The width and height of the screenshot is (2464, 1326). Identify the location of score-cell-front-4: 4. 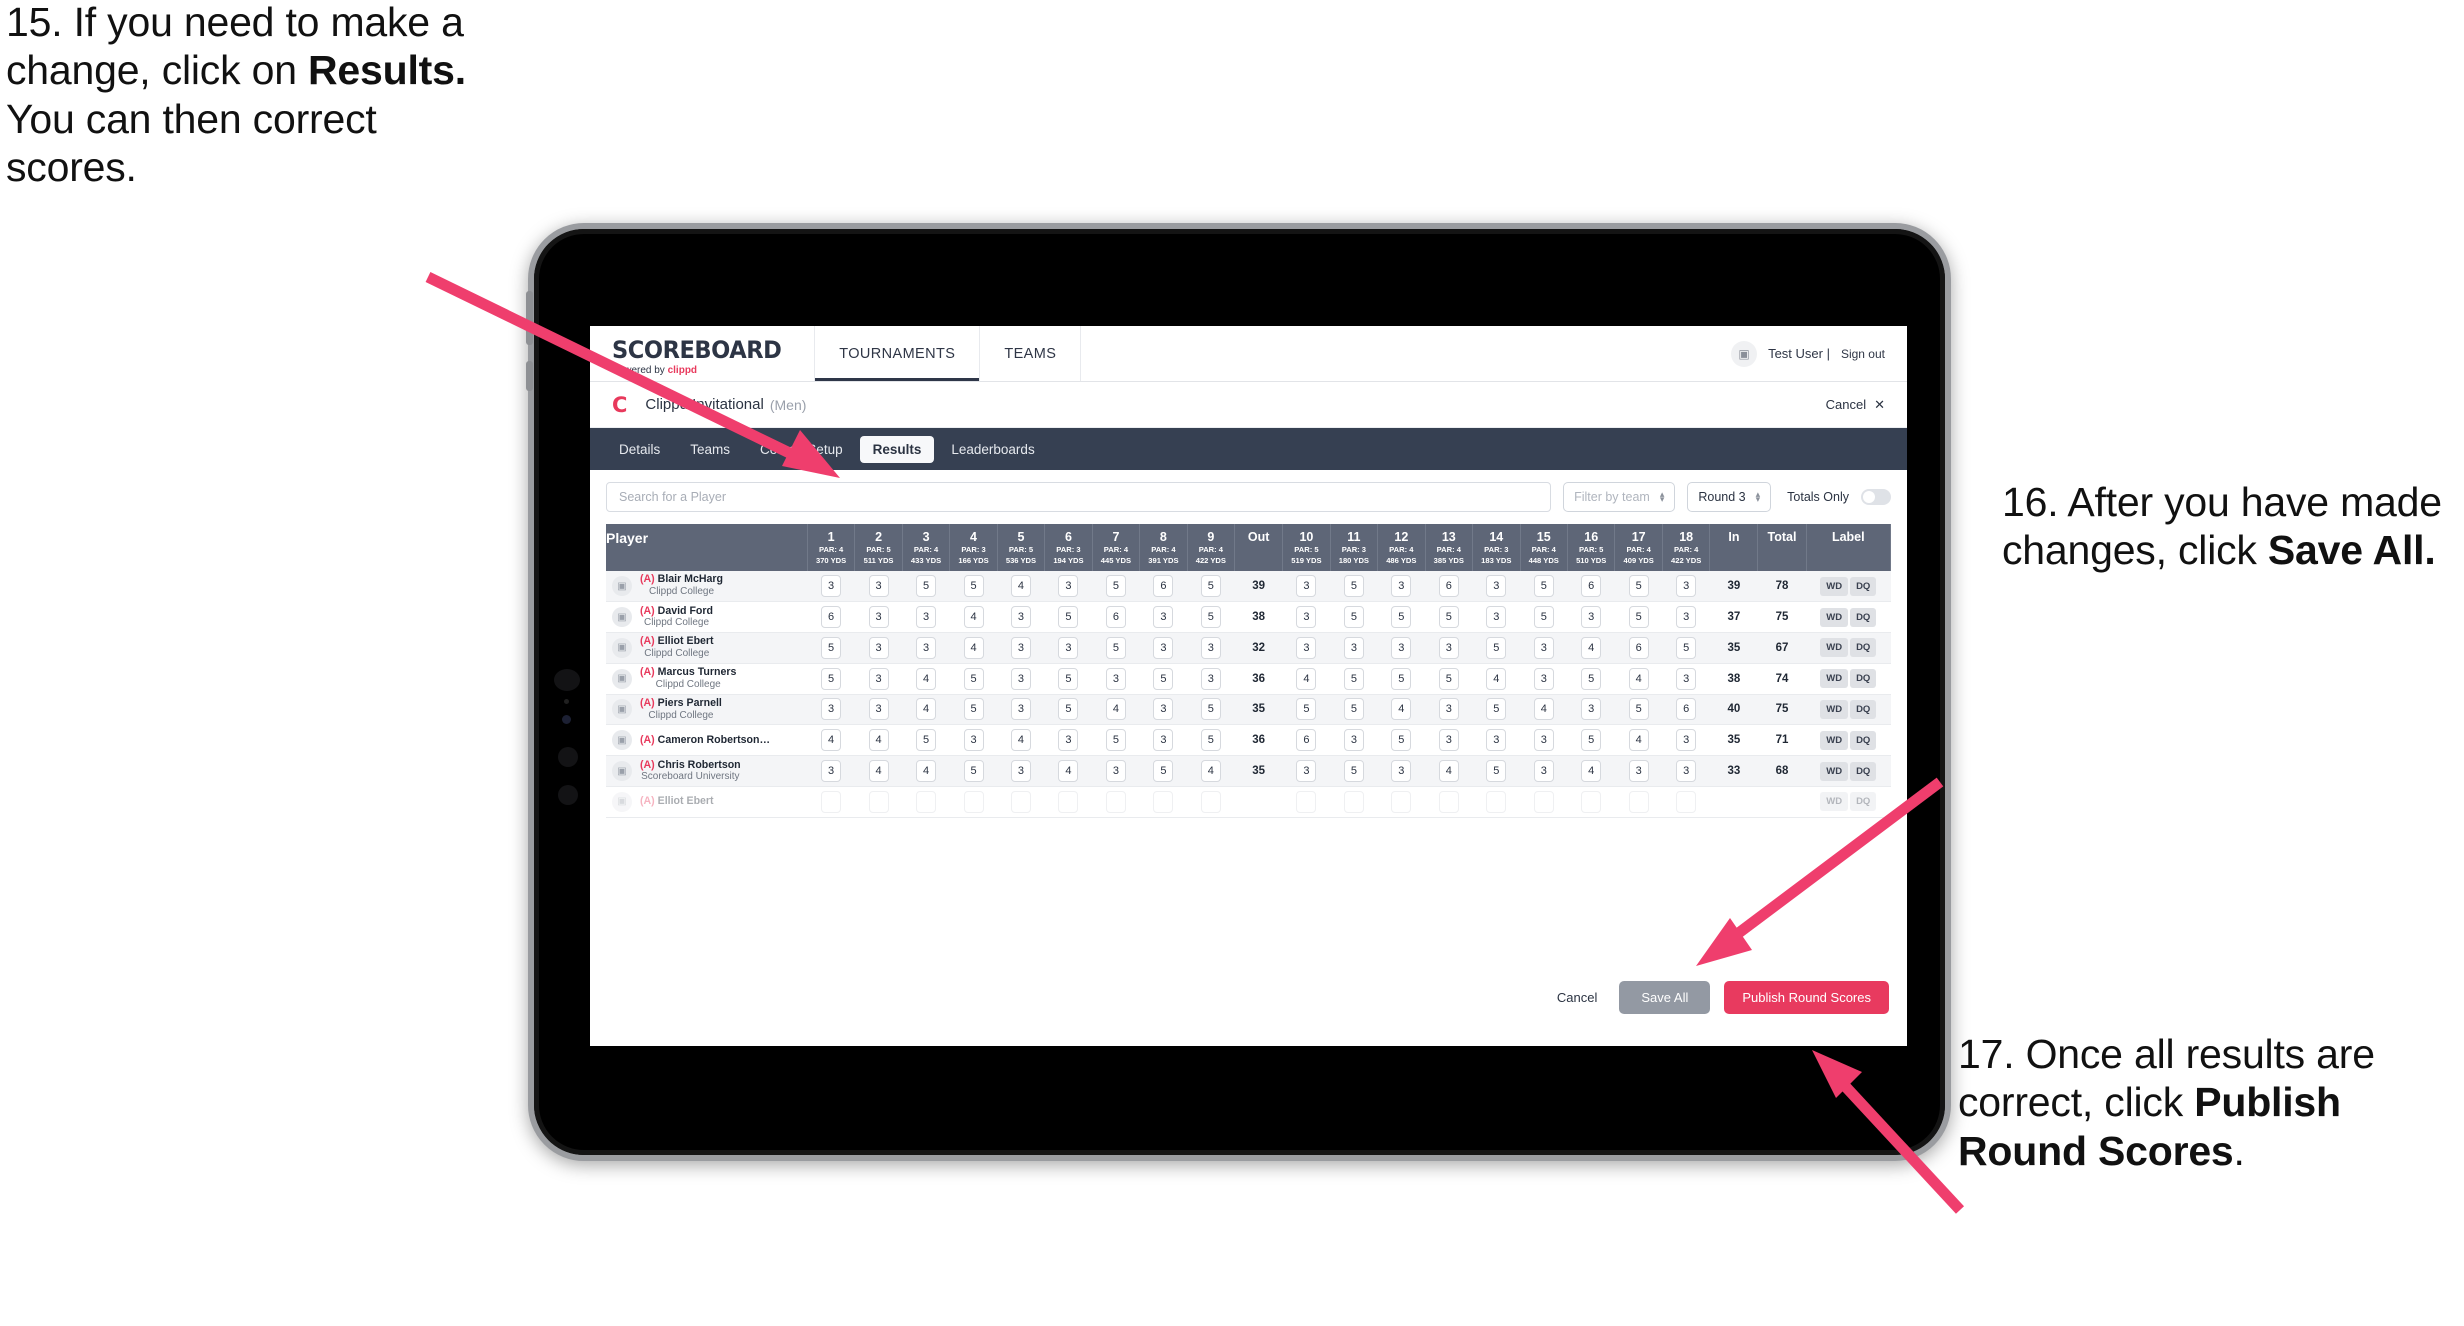
(973, 617).